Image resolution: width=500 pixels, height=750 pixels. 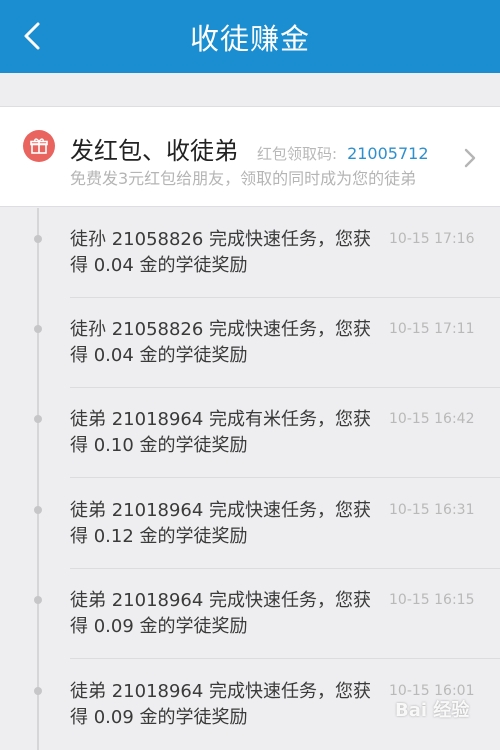 What do you see at coordinates (432, 329) in the screenshot?
I see `record-time: 10-15 17:11` at bounding box center [432, 329].